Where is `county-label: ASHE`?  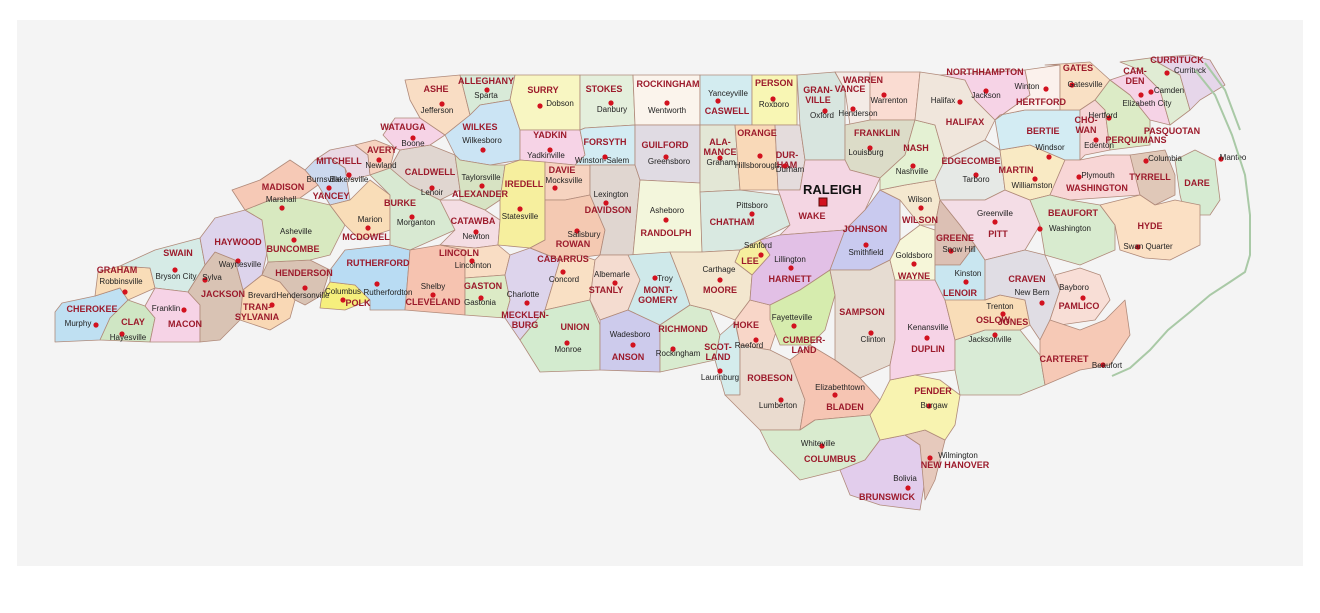 county-label: ASHE is located at coordinates (435, 89).